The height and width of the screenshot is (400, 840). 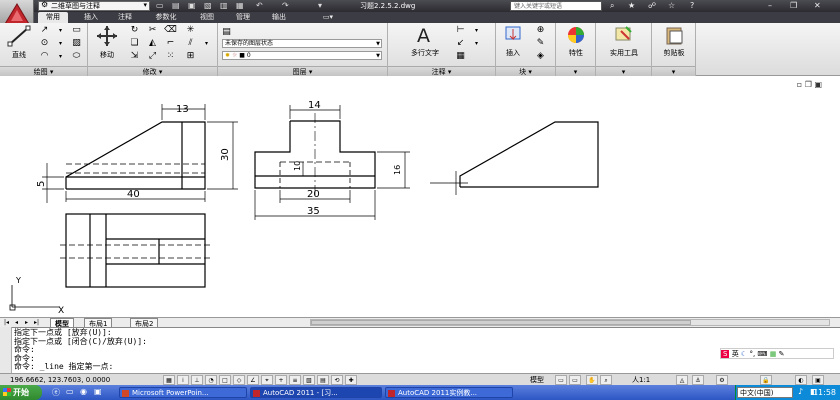 I want to click on layer-state-select: 未保存的图层状态 ▼, so click(x=302, y=43).